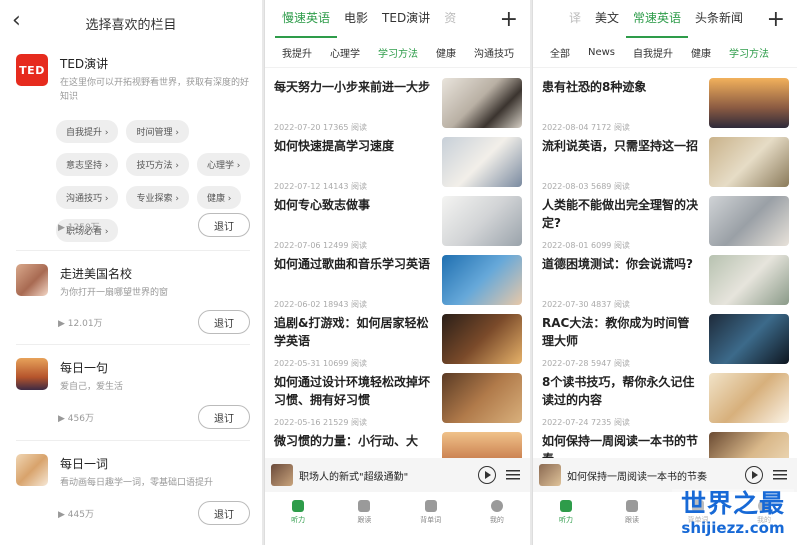 The image size is (797, 545). What do you see at coordinates (733, 528) in the screenshot?
I see `watermark-url: shijiezz.com` at bounding box center [733, 528].